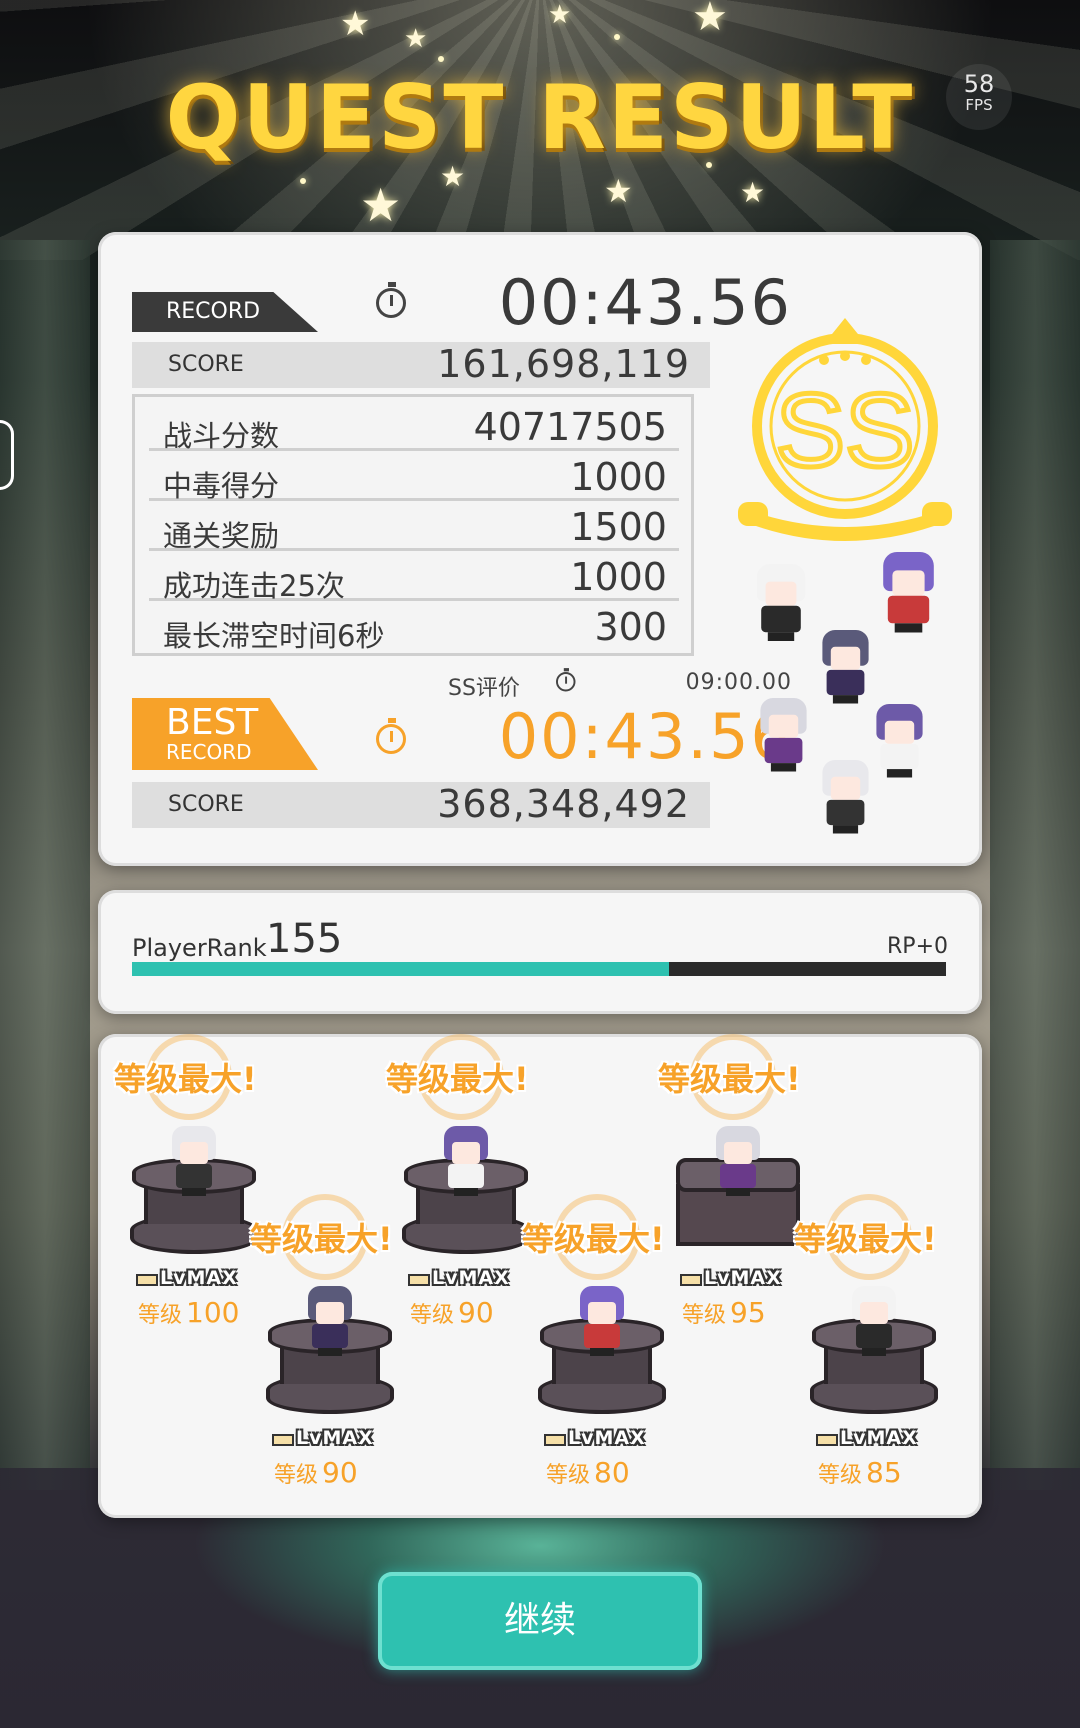 The width and height of the screenshot is (1080, 1728). I want to click on breakdown-label: 最长滞空时间6秒, so click(274, 636).